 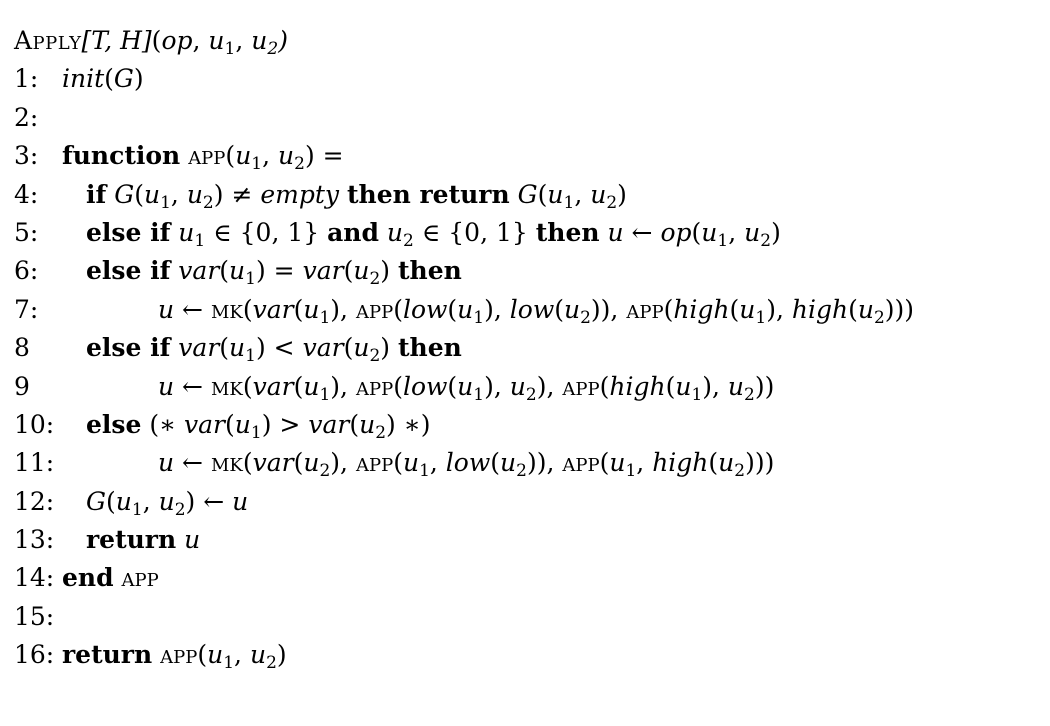 What do you see at coordinates (529, 617) in the screenshot?
I see `code-line-15: 15:` at bounding box center [529, 617].